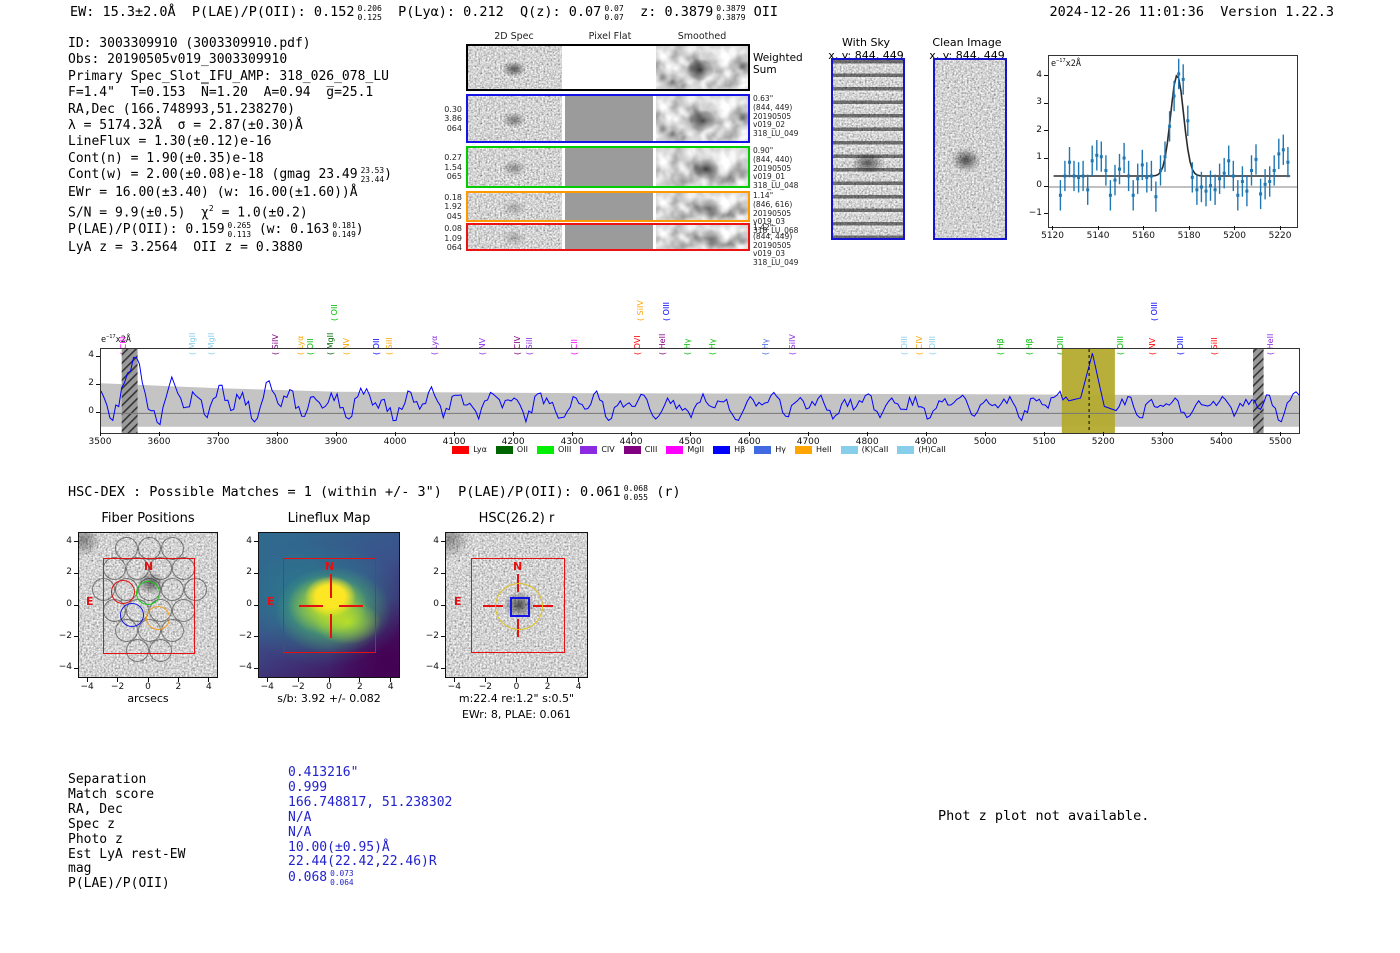 This screenshot has width=1400, height=953. Describe the element at coordinates (1189, 236) in the screenshot. I see `x-tick-label: 5180` at that location.